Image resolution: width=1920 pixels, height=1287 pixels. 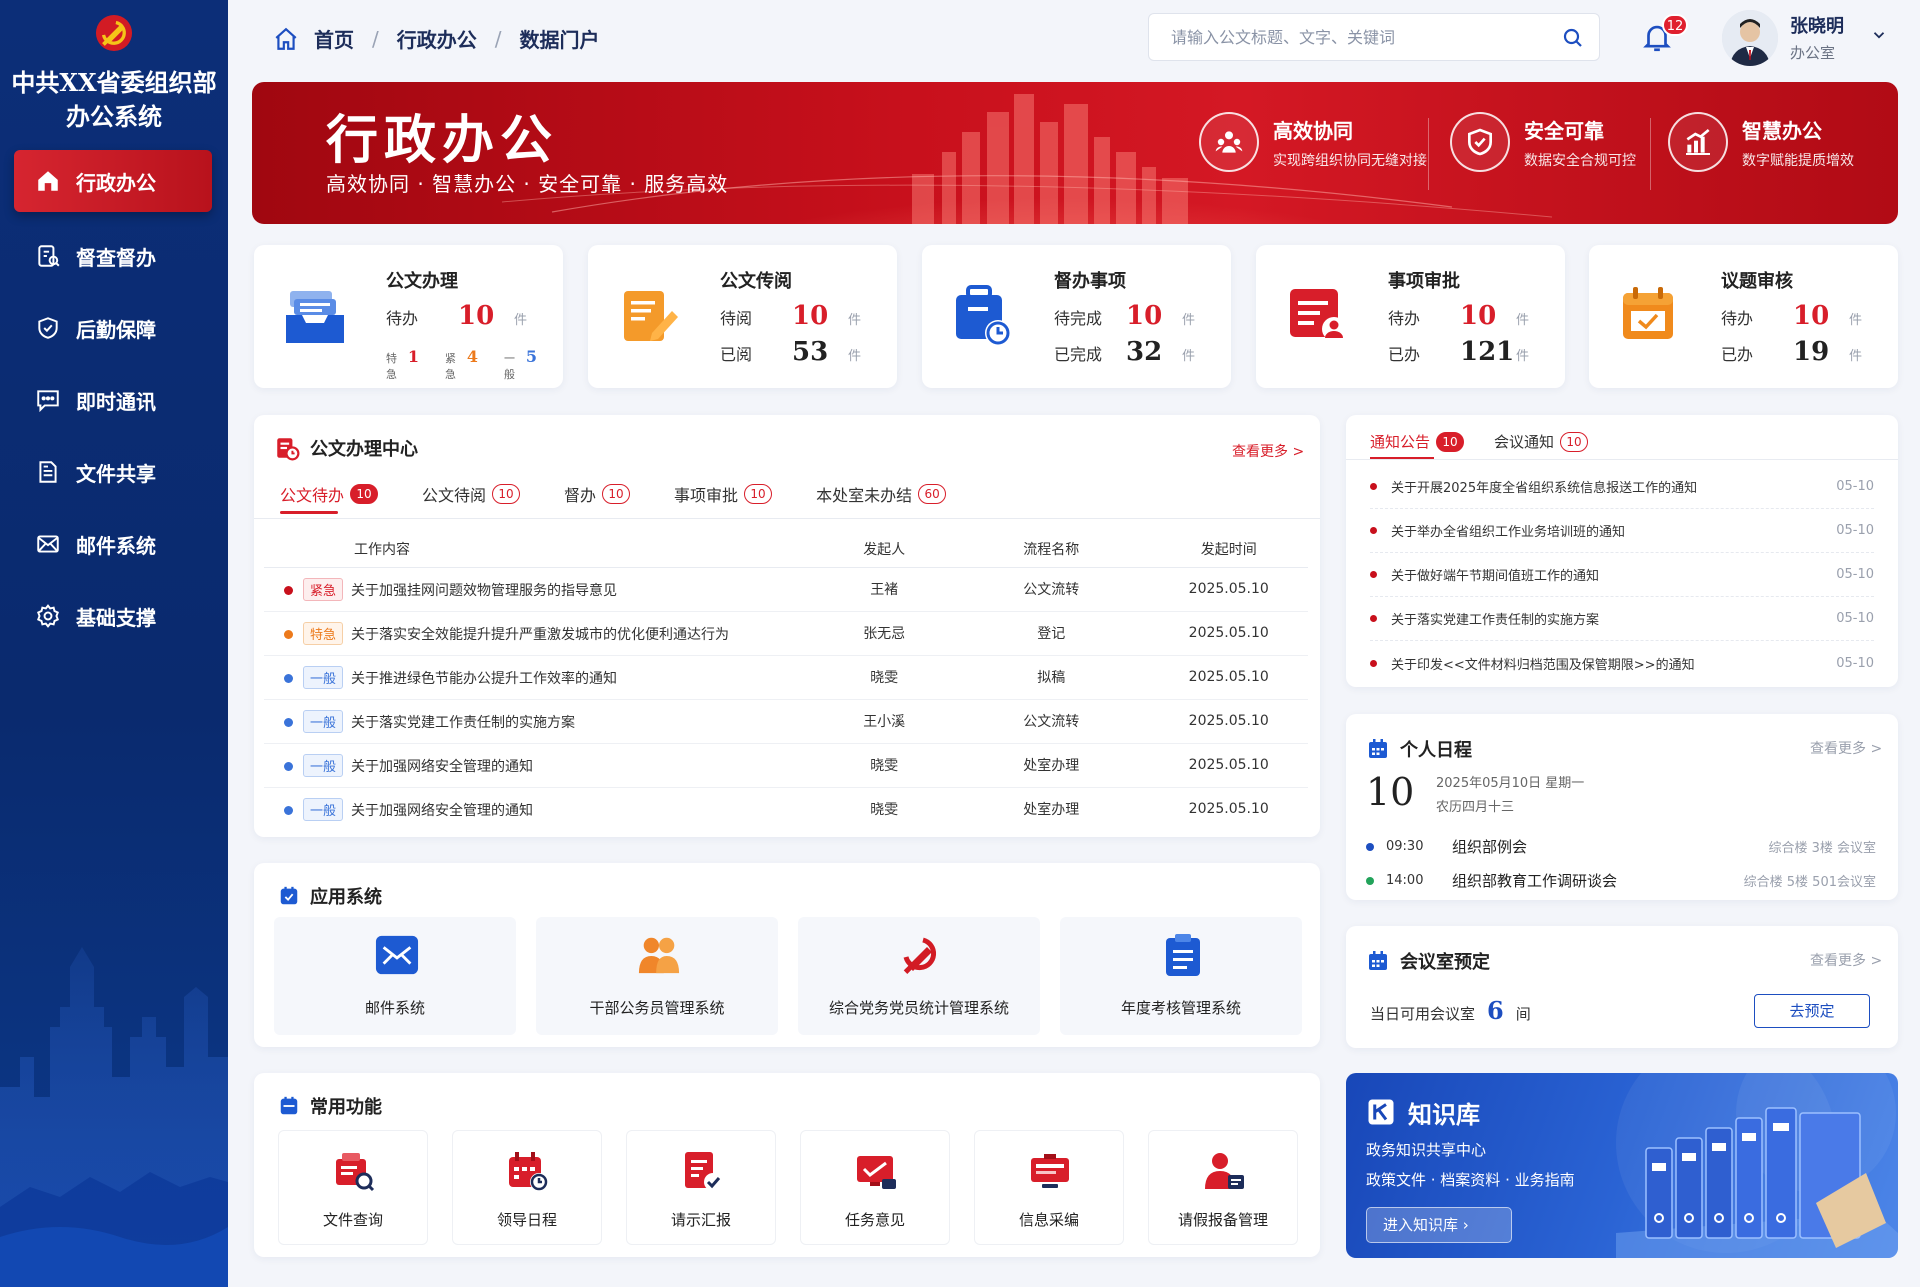 I want to click on banner-feature-security: 安全可靠 数据安全合规可控, so click(x=1543, y=142).